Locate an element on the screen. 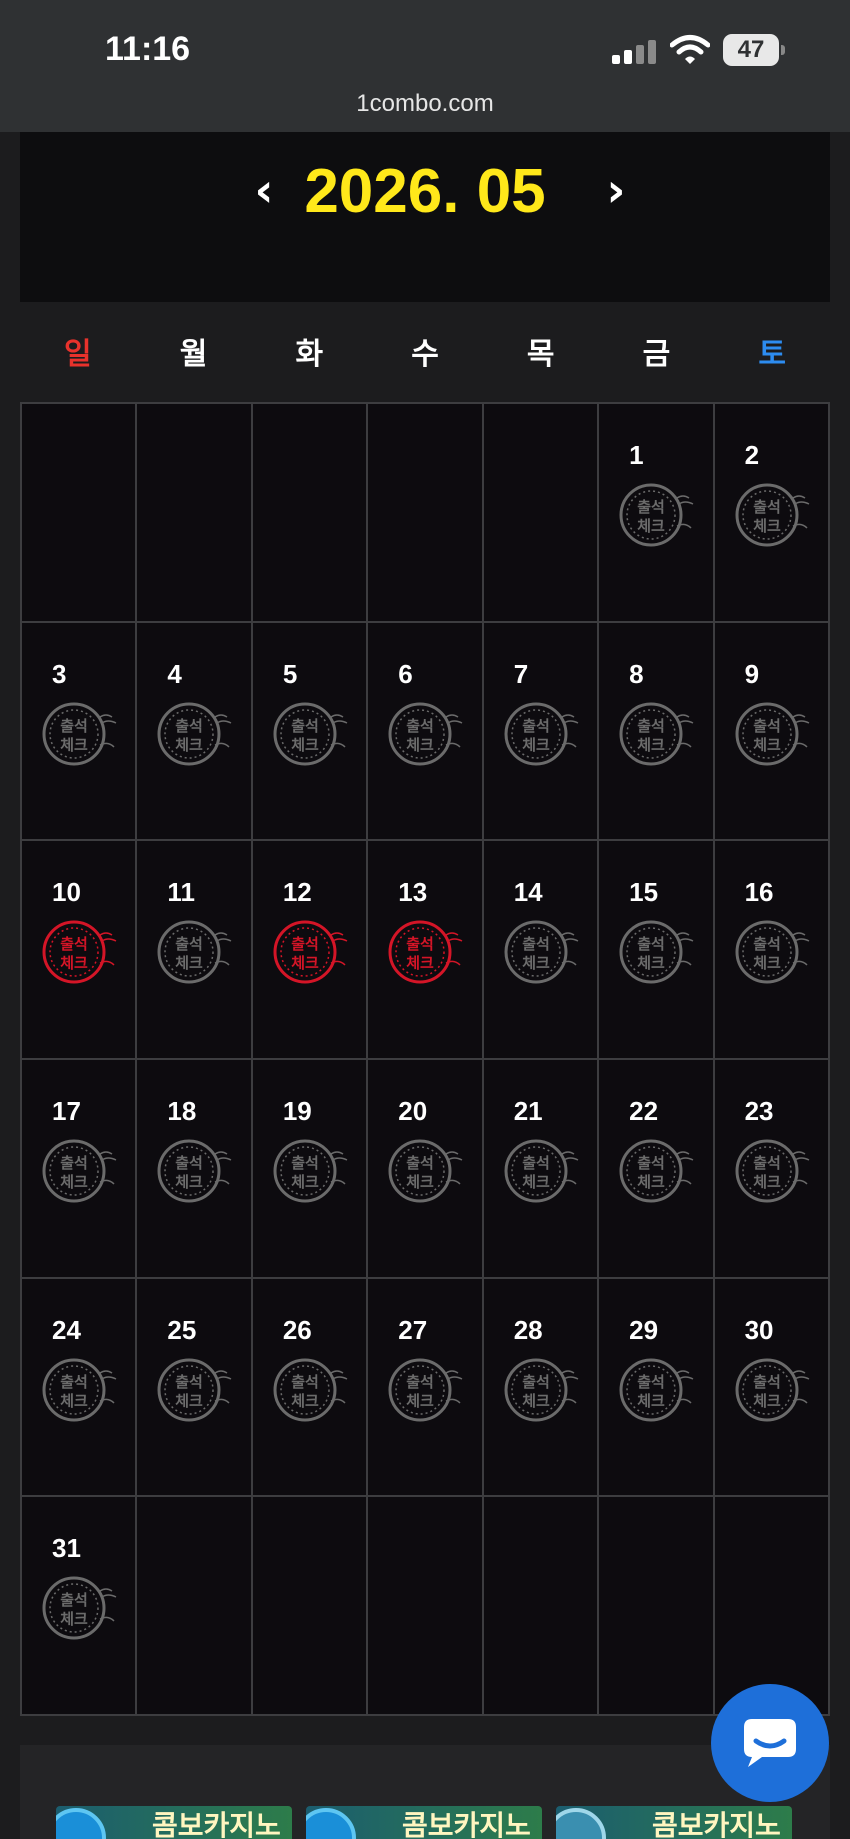 The image size is (850, 1839). calendar-day-cell: 20 출석 체크 is located at coordinates (426, 1169).